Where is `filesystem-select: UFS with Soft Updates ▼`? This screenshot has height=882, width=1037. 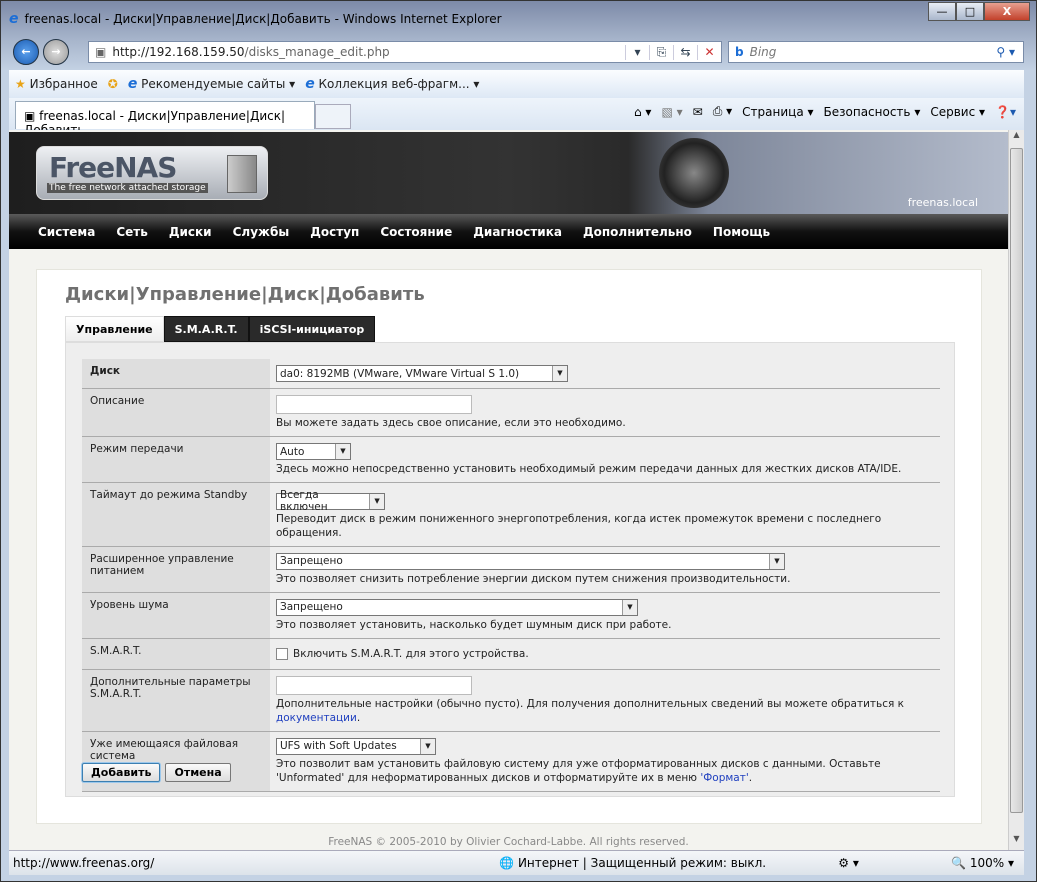
filesystem-select: UFS with Soft Updates ▼ is located at coordinates (356, 746).